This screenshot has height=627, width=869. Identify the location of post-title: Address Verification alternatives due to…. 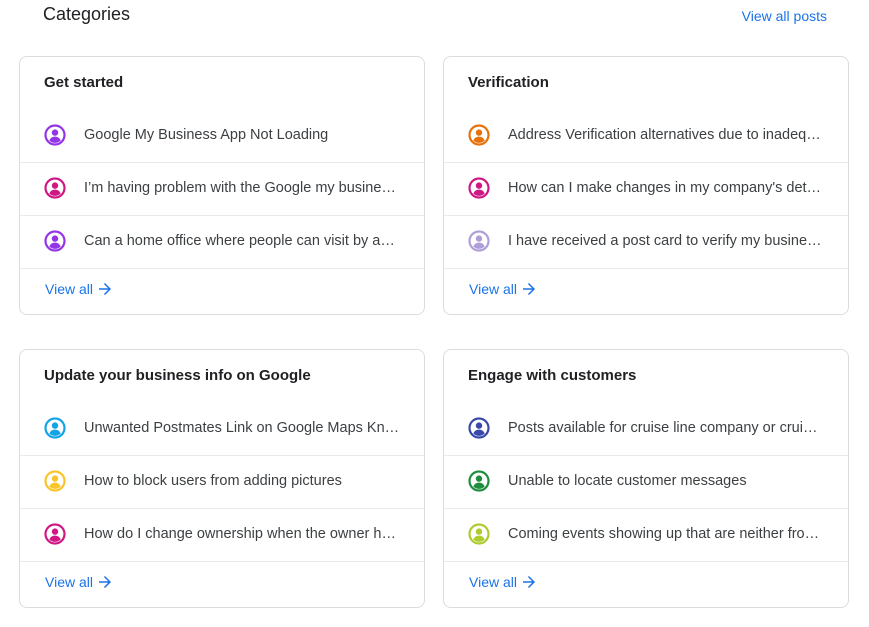
(666, 135).